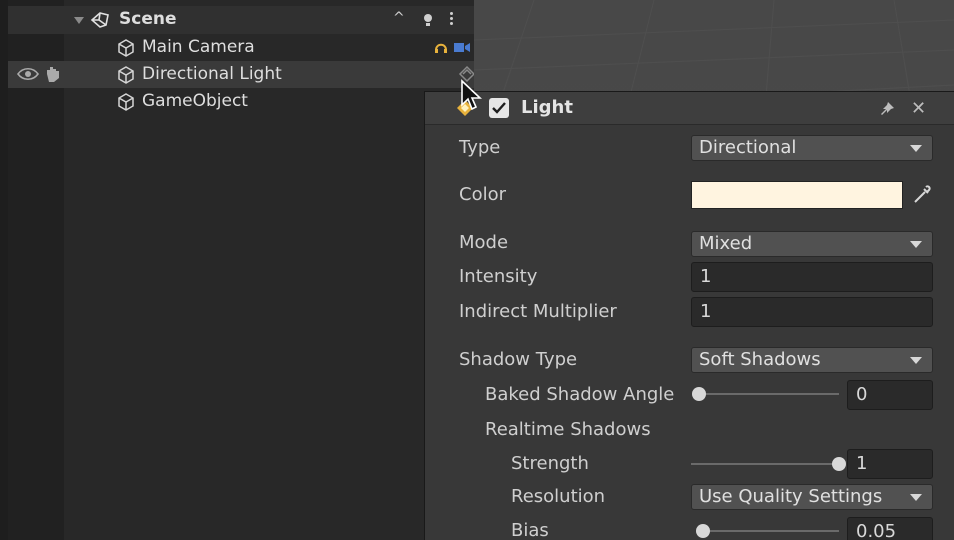 The height and width of the screenshot is (540, 954). What do you see at coordinates (726, 243) in the screenshot?
I see `mode-value: Mixed` at bounding box center [726, 243].